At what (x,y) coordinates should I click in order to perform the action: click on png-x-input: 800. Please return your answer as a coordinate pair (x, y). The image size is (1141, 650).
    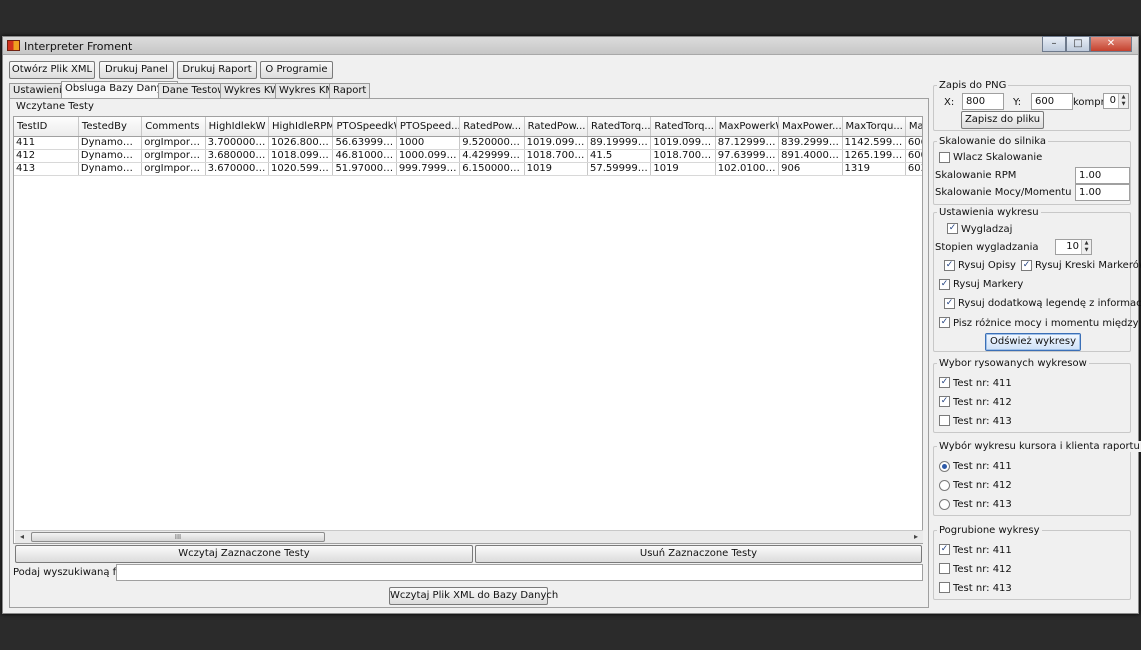
    Looking at the image, I should click on (983, 101).